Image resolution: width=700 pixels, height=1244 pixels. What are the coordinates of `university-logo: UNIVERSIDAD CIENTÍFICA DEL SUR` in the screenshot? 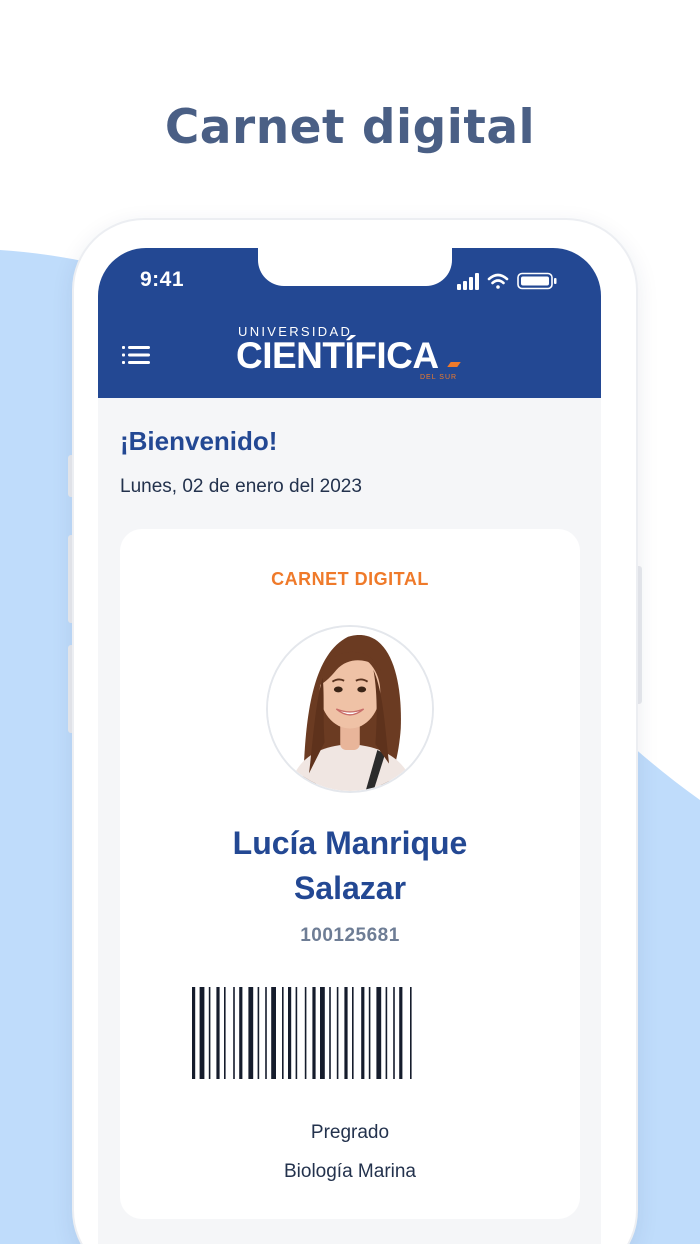 It's located at (351, 353).